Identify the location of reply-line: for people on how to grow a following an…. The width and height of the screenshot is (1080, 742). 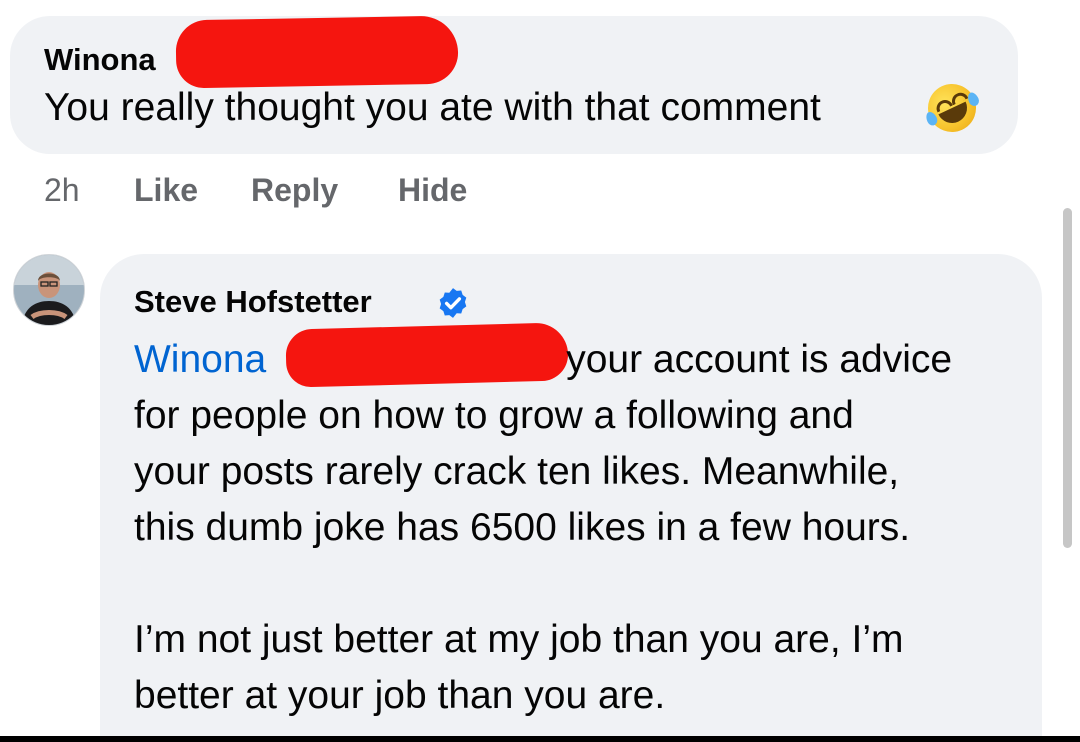
(494, 415).